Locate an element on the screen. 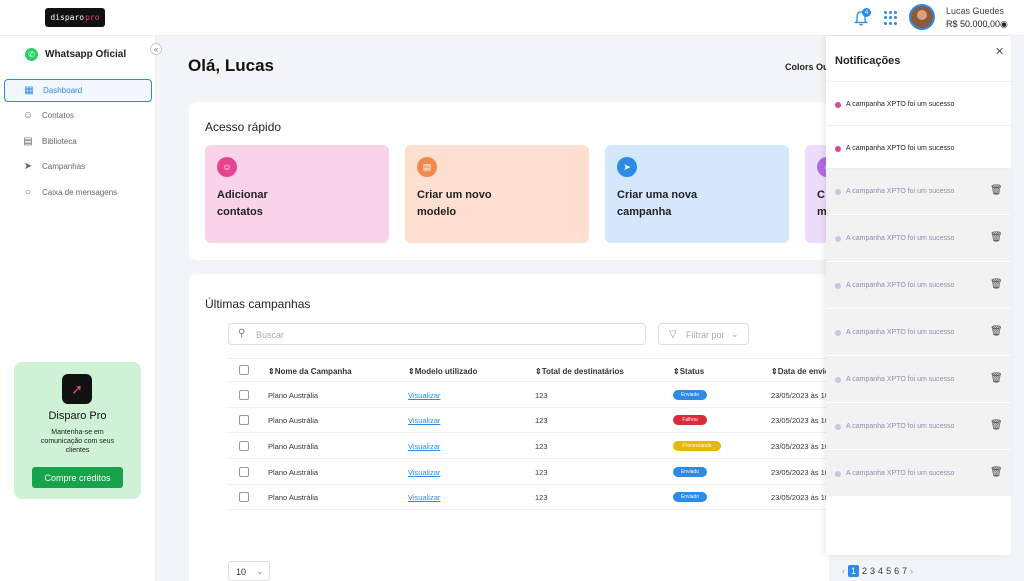  column-header-status: ⇕Status is located at coordinates (688, 371).